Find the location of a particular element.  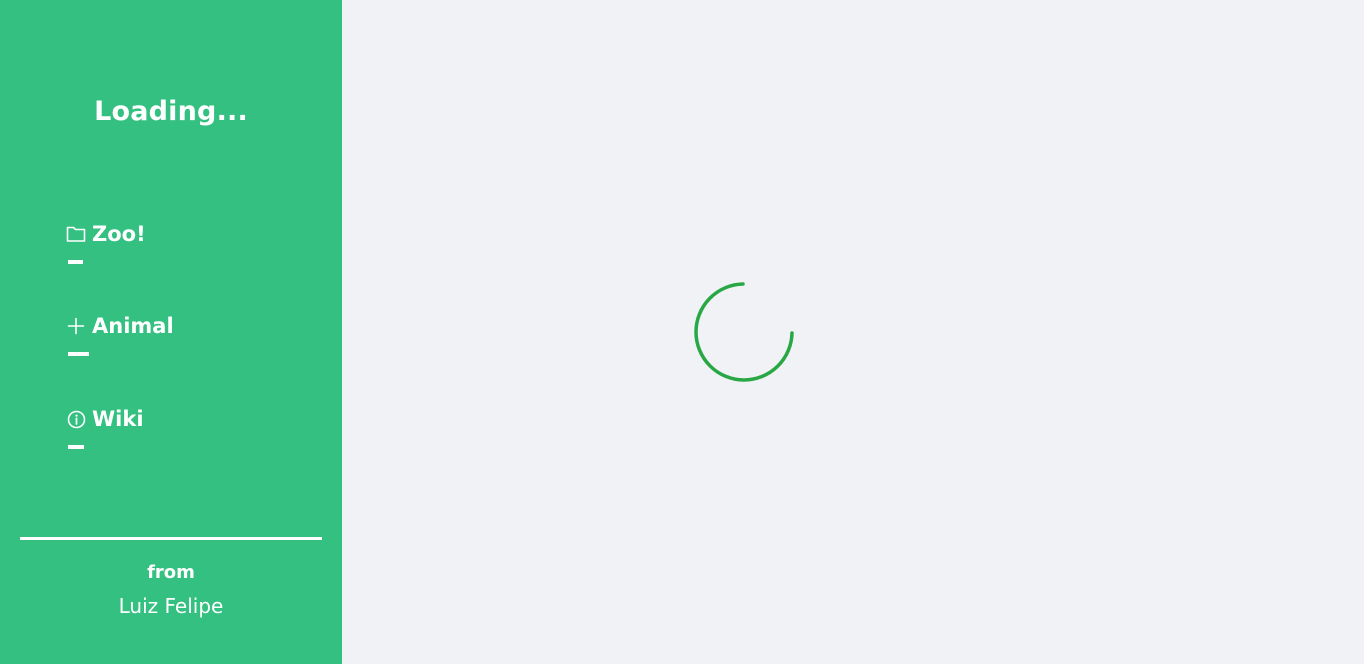

nav-item-animal: Animal is located at coordinates (120, 334).